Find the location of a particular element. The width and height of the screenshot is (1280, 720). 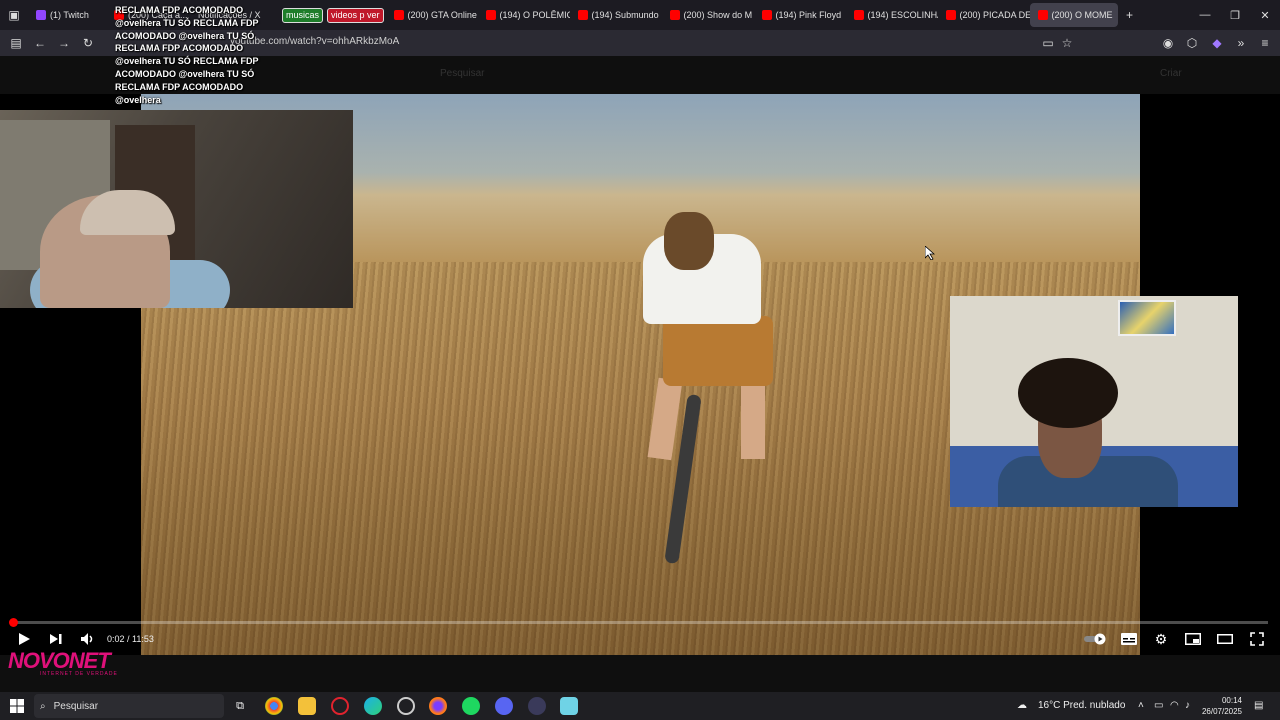

tab-polemico: (194) O POLÊMIC is located at coordinates (524, 15).